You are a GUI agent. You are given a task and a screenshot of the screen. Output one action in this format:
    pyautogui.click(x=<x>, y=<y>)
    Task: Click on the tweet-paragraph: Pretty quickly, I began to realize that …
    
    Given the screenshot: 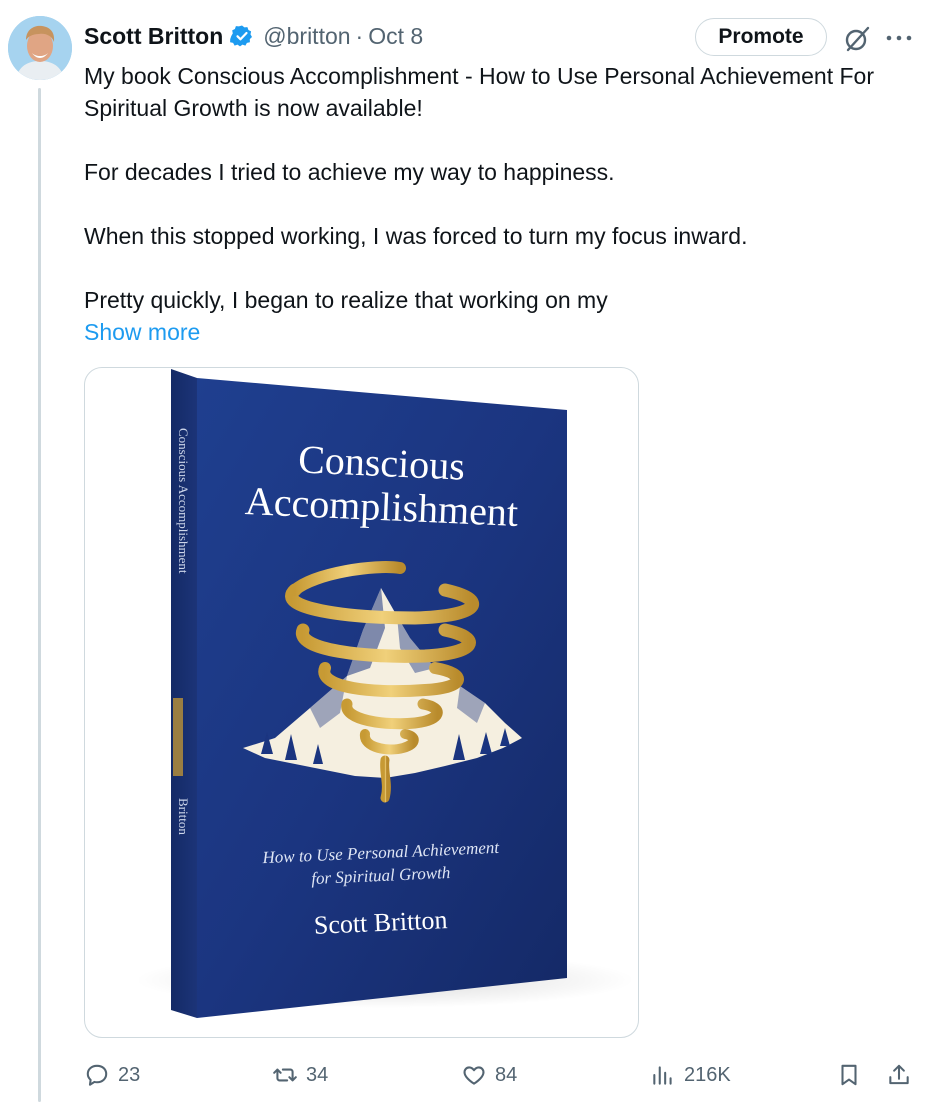 What is the action you would take?
    pyautogui.click(x=346, y=300)
    